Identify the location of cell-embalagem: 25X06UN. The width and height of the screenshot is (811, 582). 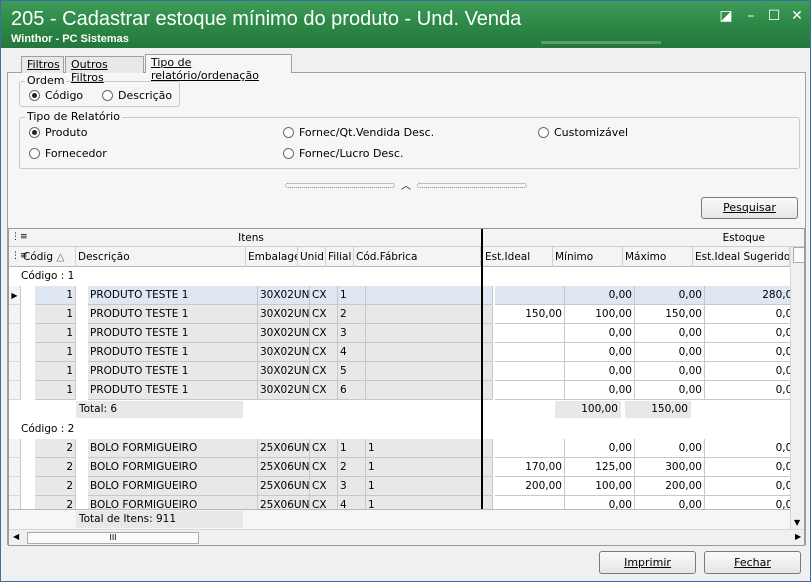
(284, 486).